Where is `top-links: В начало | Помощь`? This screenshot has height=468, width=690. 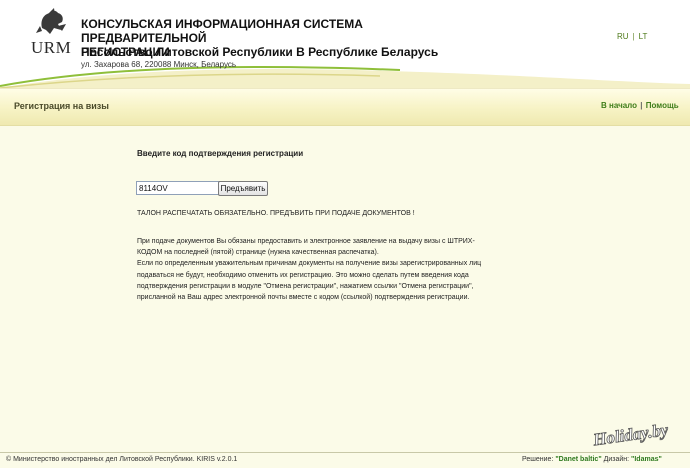 top-links: В начало | Помощь is located at coordinates (640, 105).